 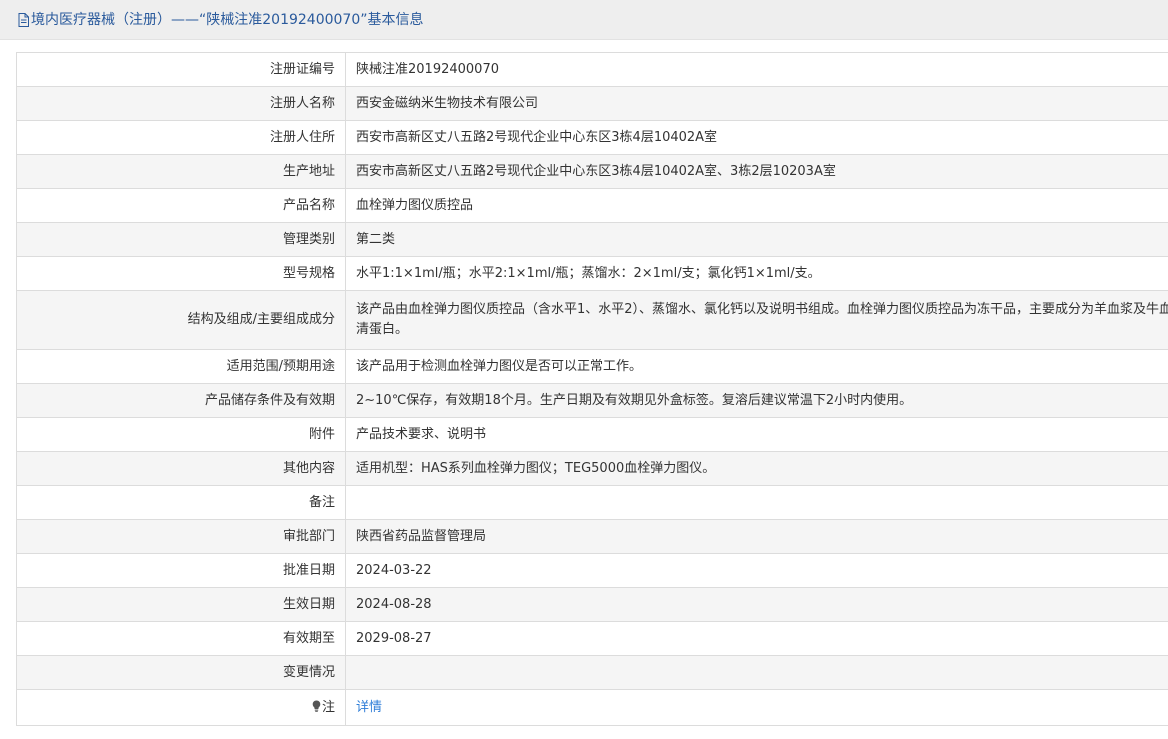 What do you see at coordinates (756, 103) in the screenshot?
I see `row-value: 西安金磁纳米生物技术有限公司` at bounding box center [756, 103].